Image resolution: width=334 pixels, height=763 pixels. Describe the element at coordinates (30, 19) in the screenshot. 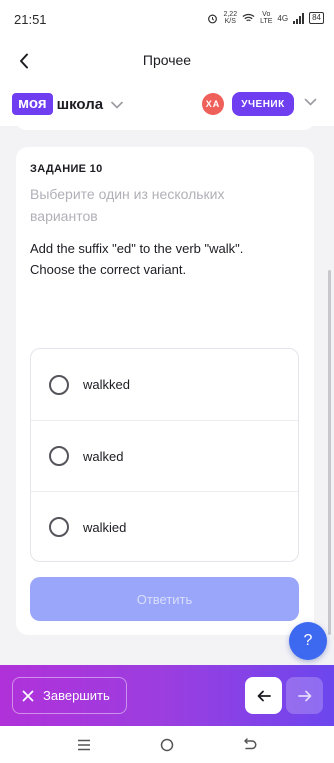

I see `status-time: 21:51` at that location.